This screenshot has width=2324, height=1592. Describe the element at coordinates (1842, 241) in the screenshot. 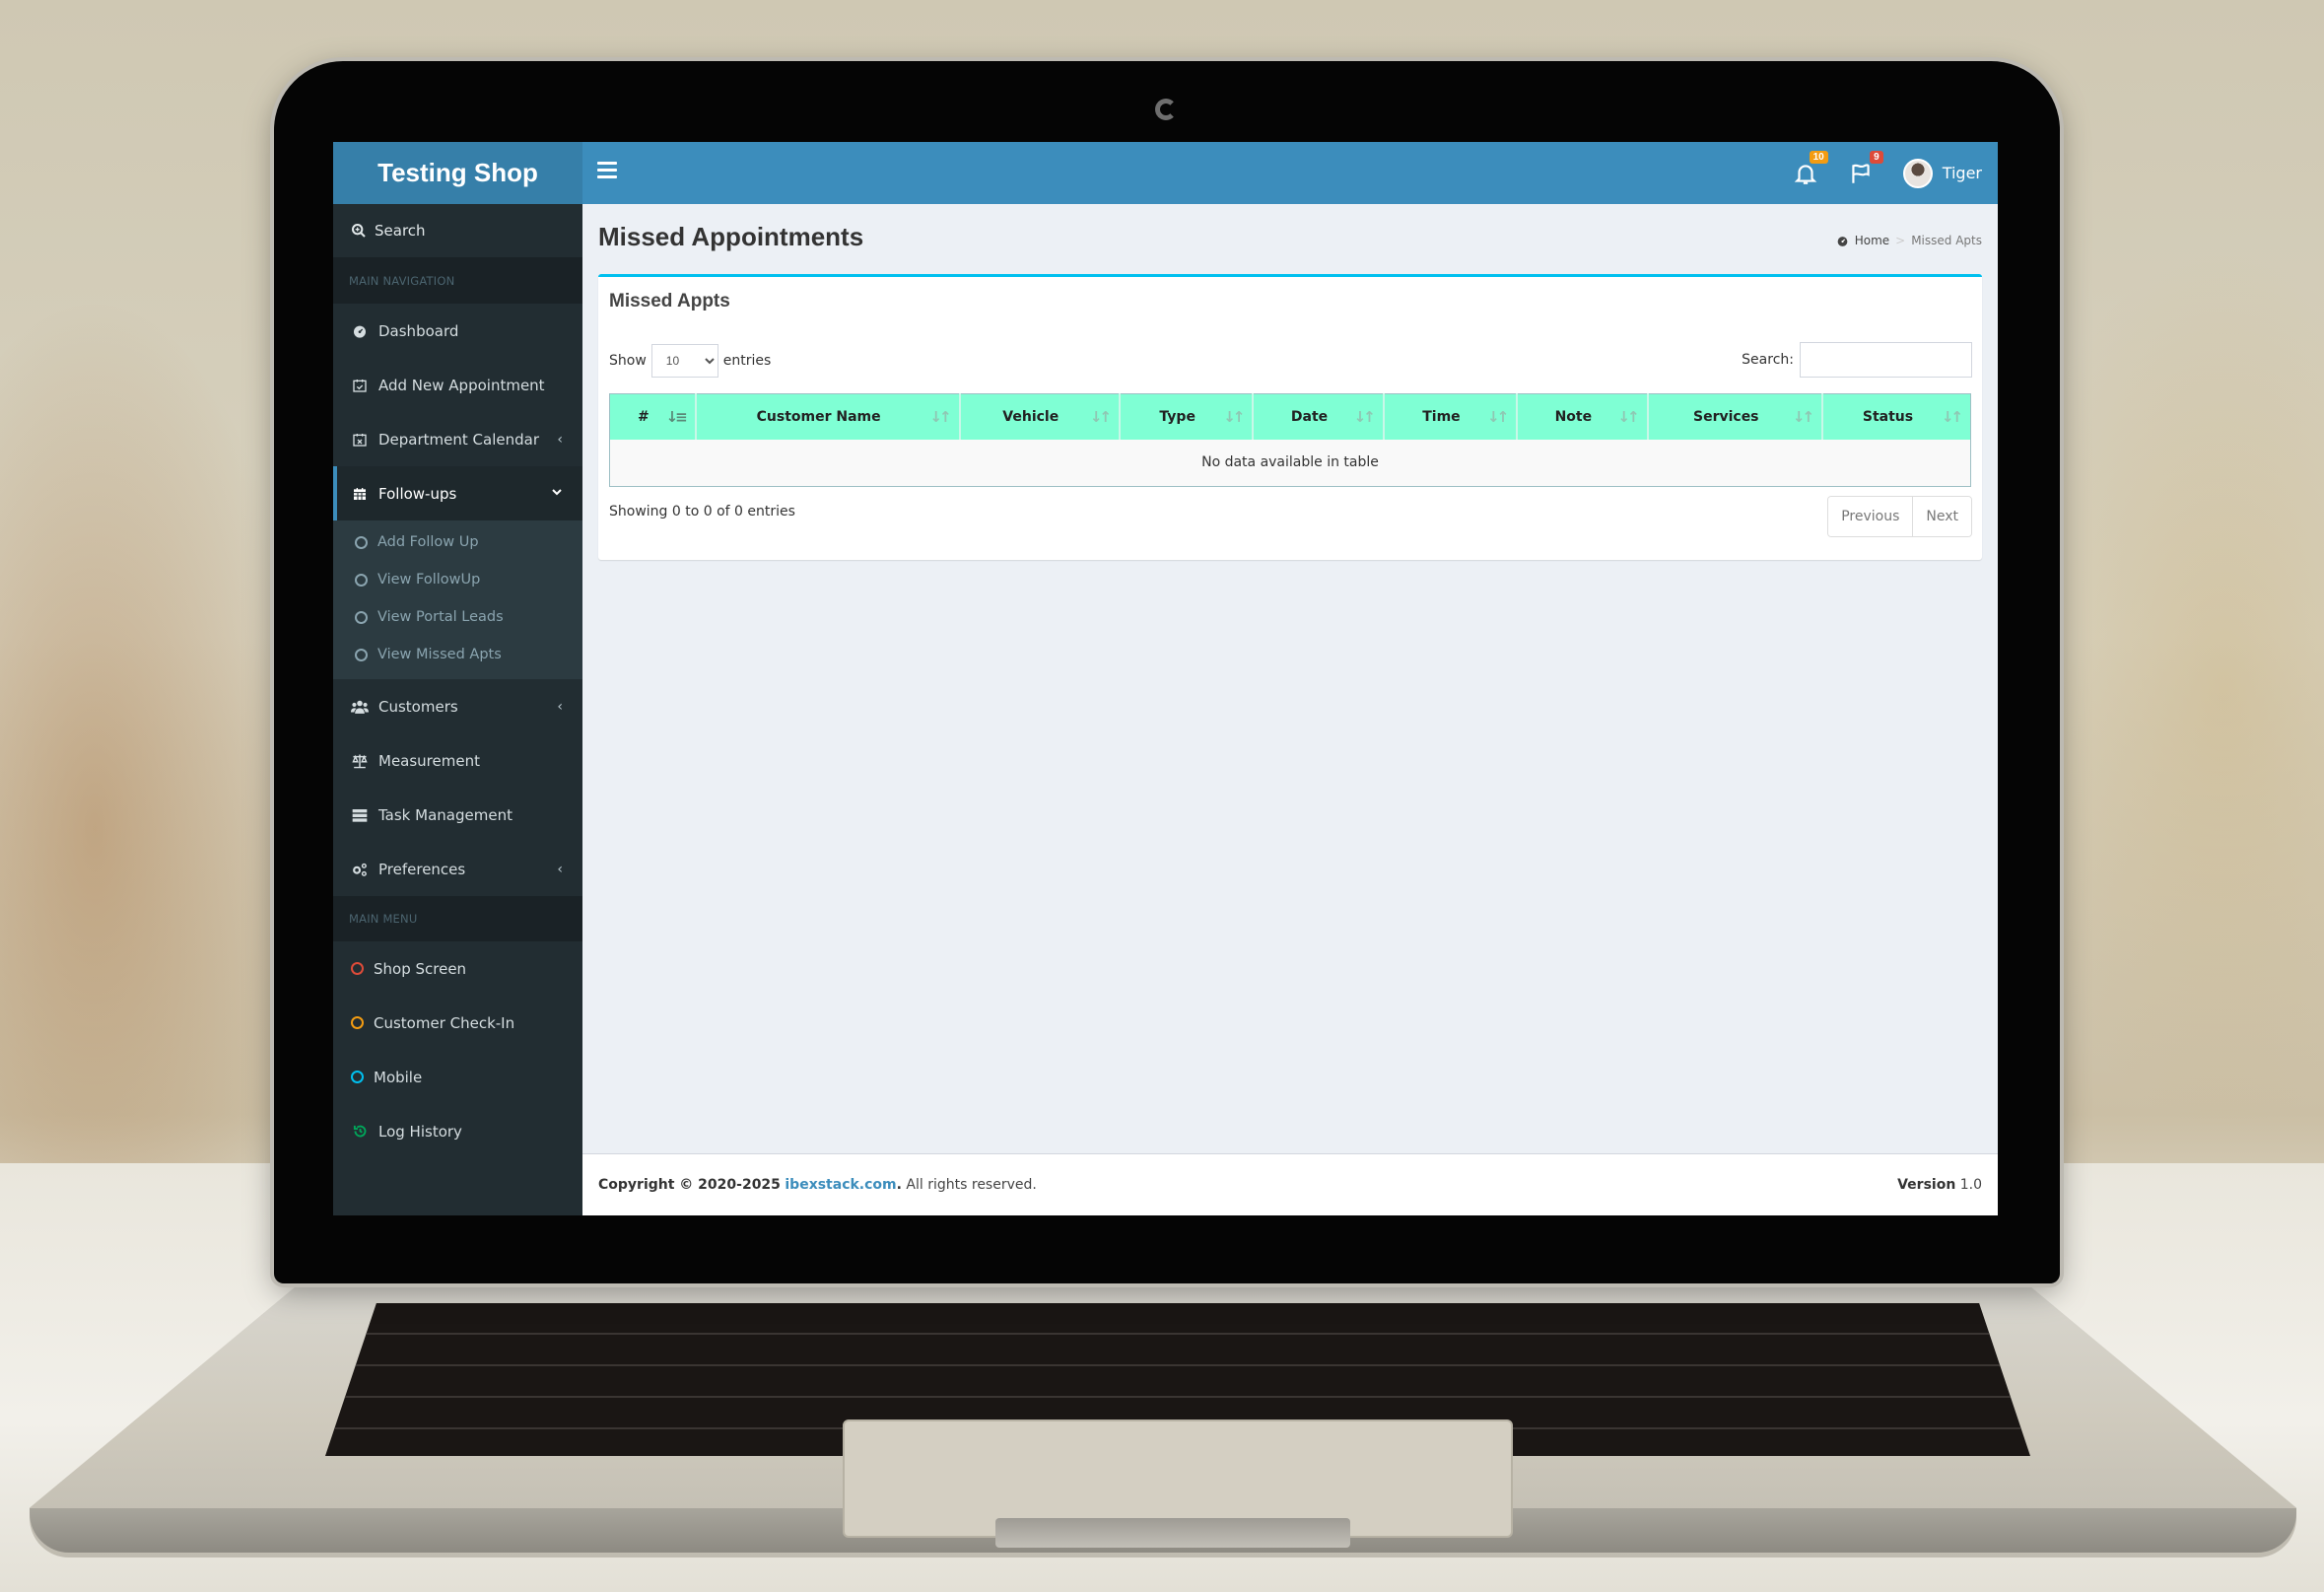

I see `dashboard-icon` at that location.